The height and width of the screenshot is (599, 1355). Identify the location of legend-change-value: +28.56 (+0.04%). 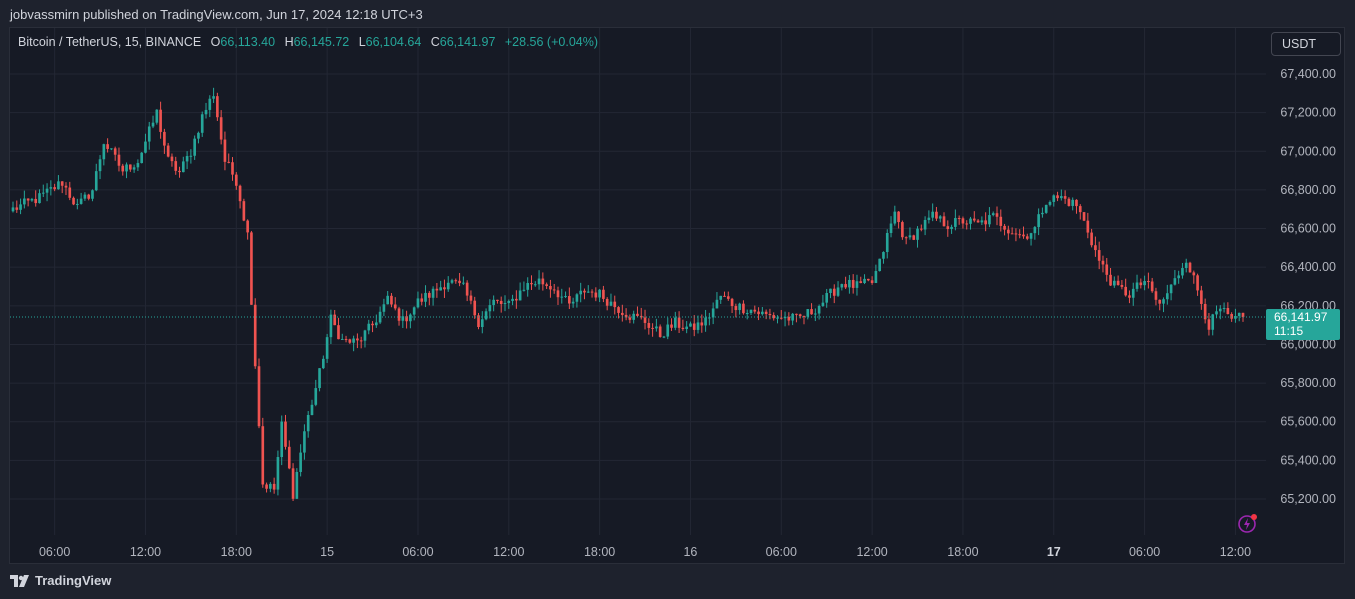
(551, 42).